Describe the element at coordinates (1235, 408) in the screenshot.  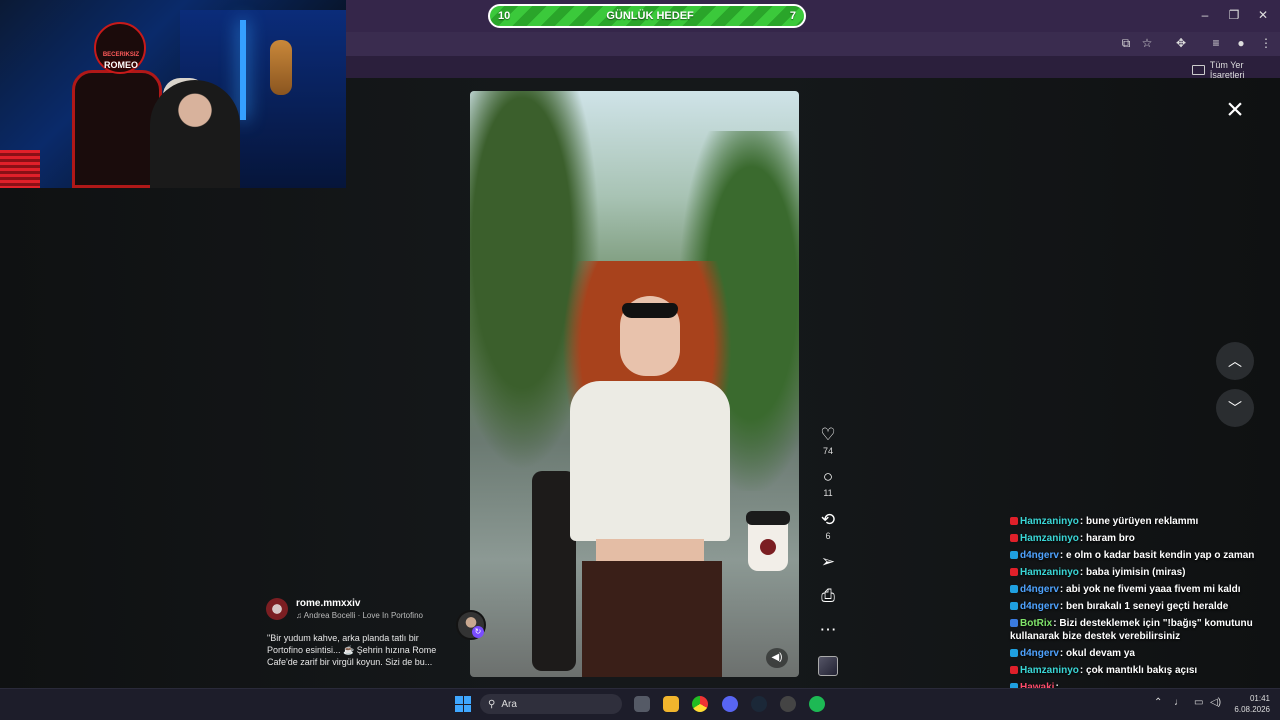
I see `chevron-down-icon: ﹀` at that location.